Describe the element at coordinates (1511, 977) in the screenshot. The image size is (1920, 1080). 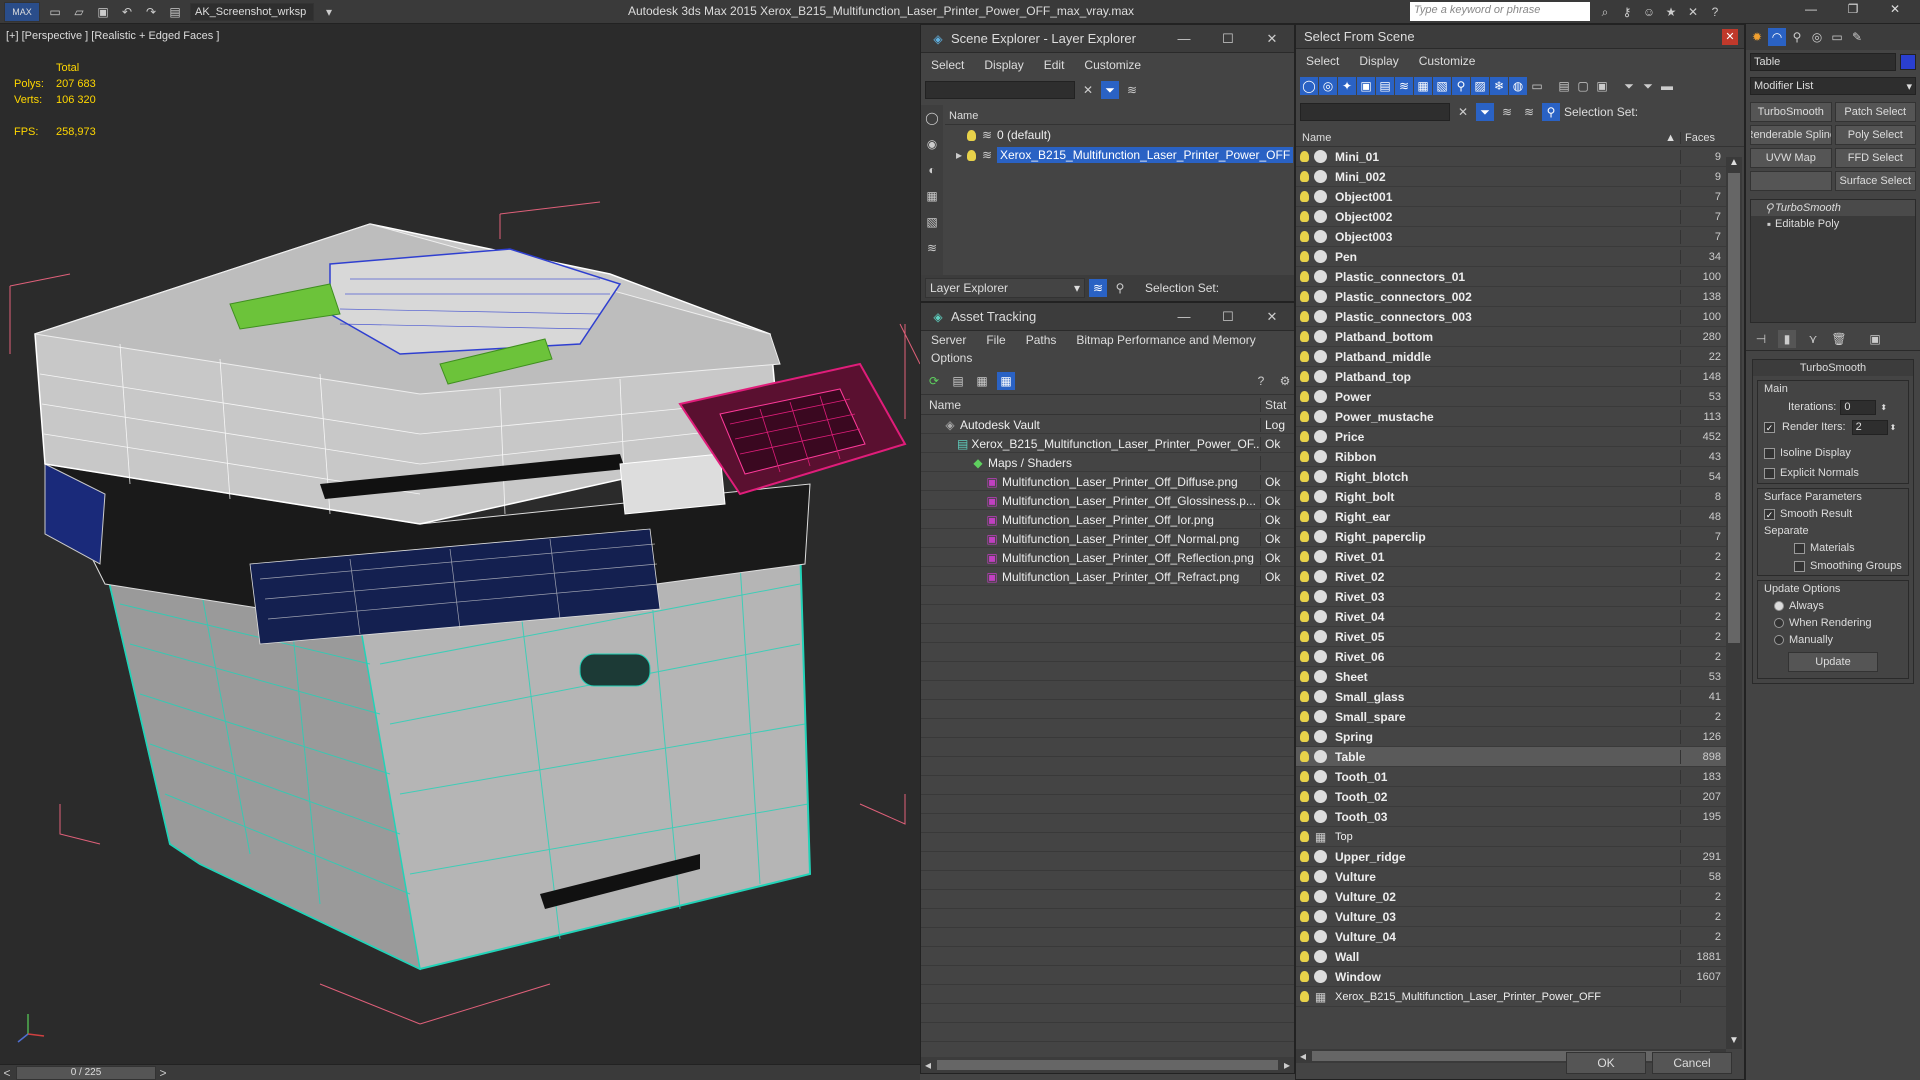
I see `object-row: Window 1607` at that location.